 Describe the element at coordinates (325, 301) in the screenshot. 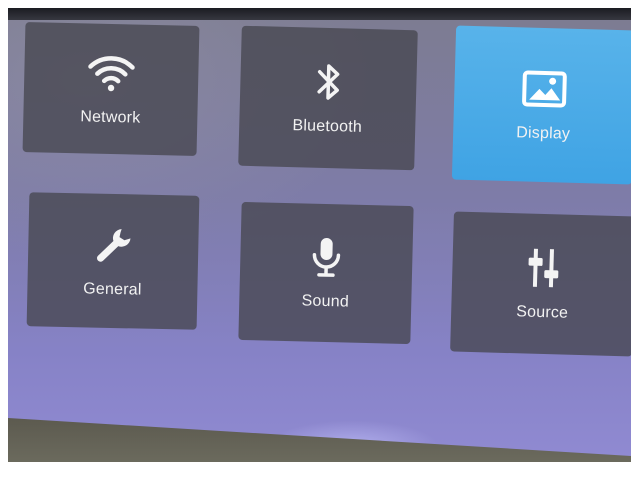

I see `tile-label-sound: Sound` at that location.